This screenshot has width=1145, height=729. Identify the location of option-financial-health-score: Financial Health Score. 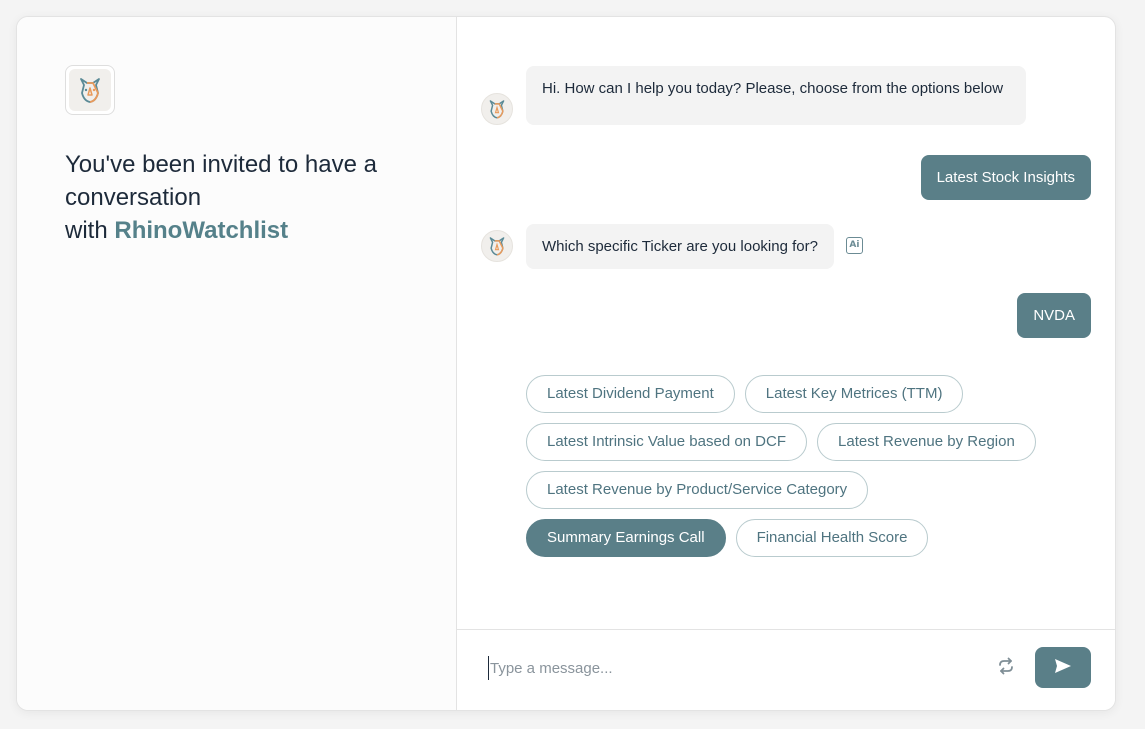
(832, 538).